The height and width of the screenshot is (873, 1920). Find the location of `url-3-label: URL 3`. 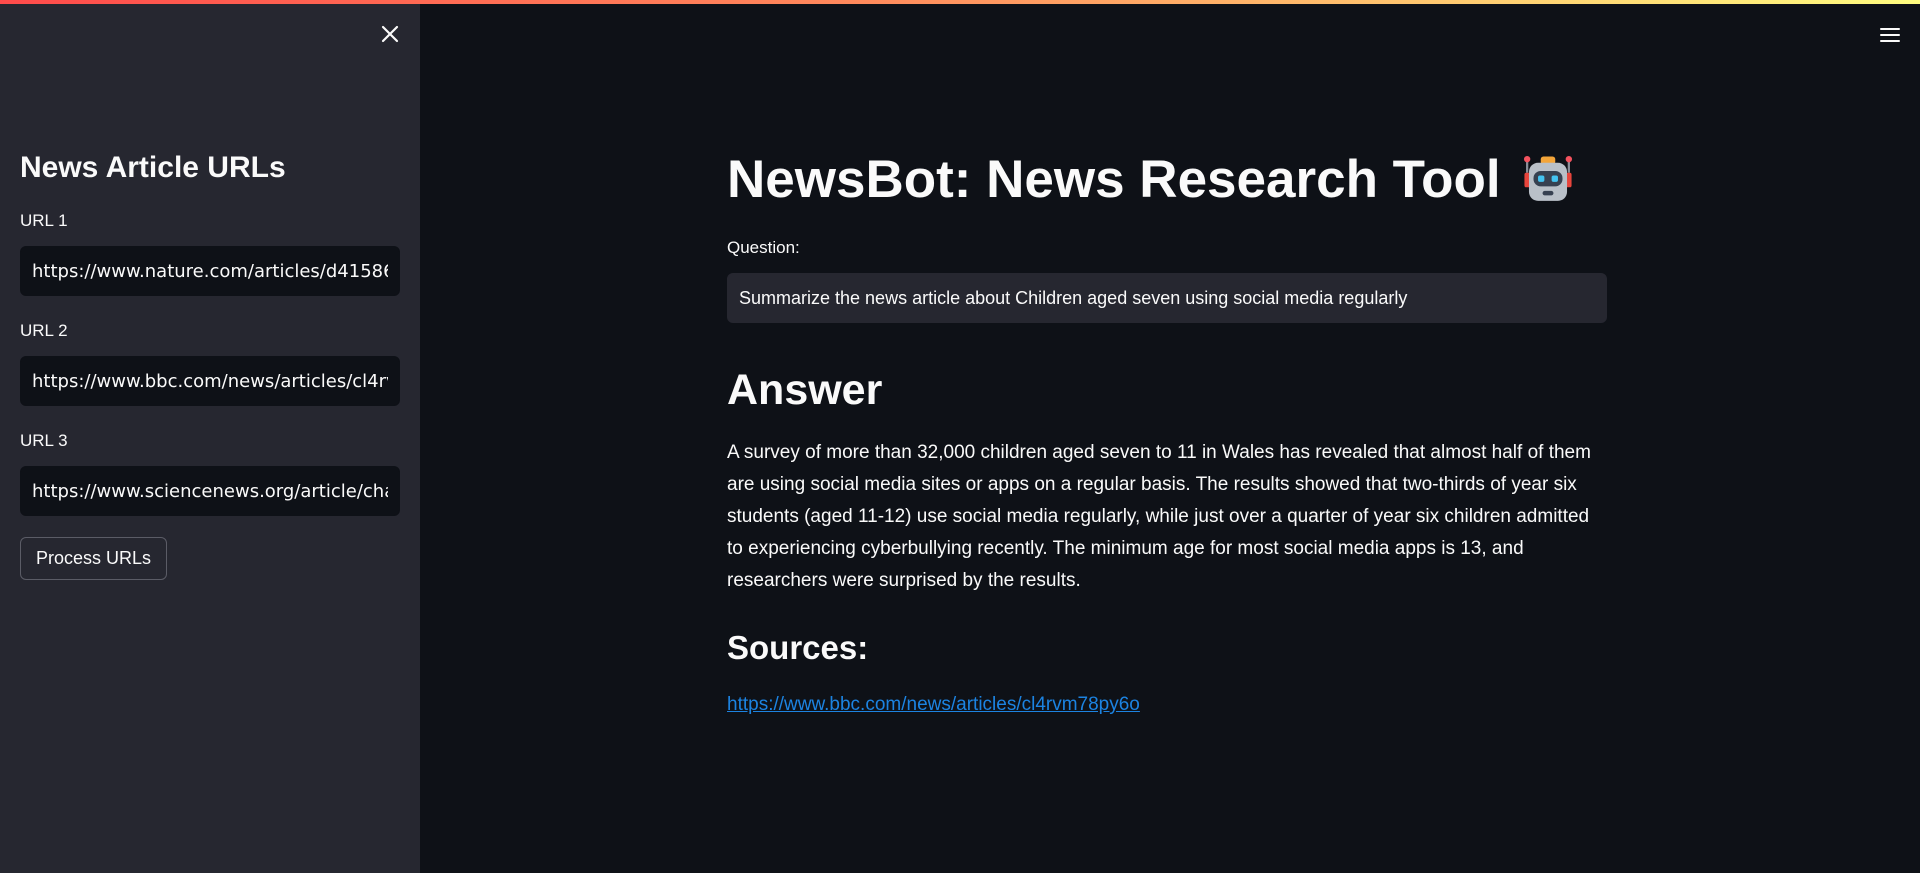

url-3-label: URL 3 is located at coordinates (44, 440).